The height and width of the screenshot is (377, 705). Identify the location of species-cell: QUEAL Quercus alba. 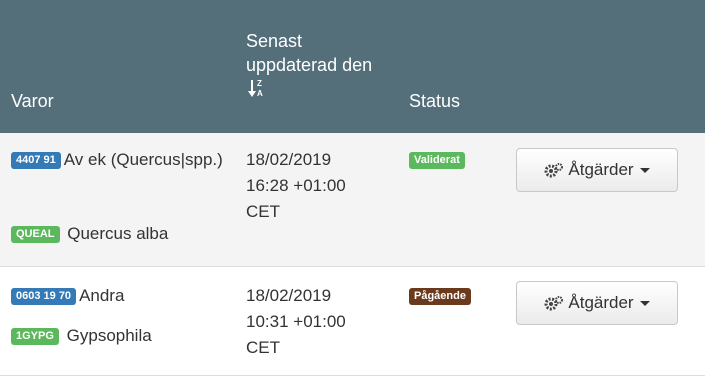
(89, 234).